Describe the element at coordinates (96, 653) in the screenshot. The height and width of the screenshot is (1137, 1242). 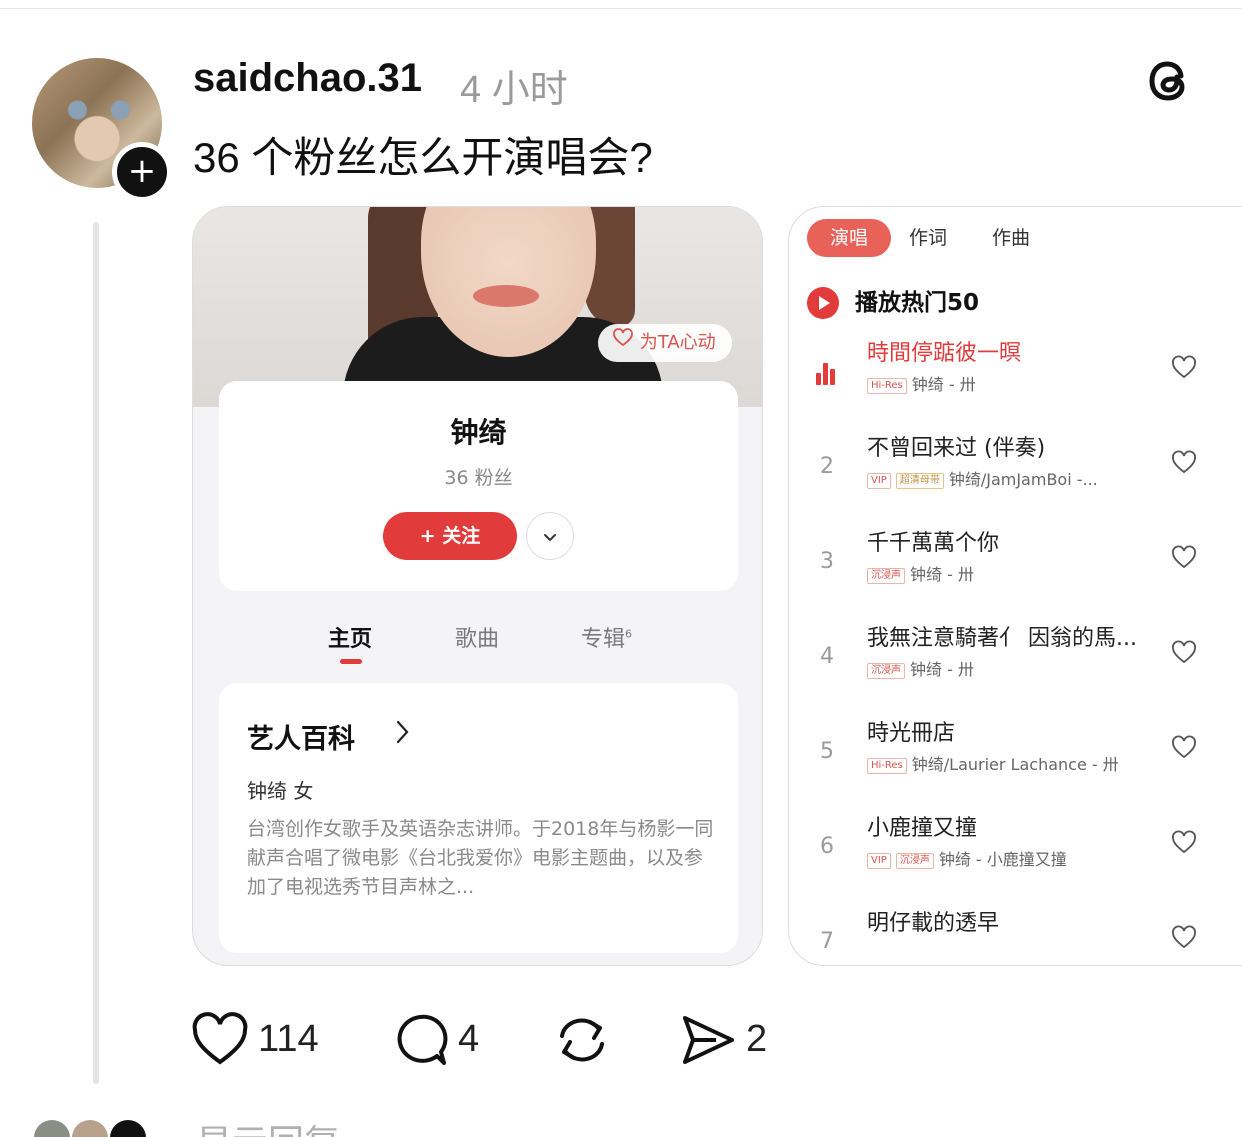
I see `thread-line` at that location.